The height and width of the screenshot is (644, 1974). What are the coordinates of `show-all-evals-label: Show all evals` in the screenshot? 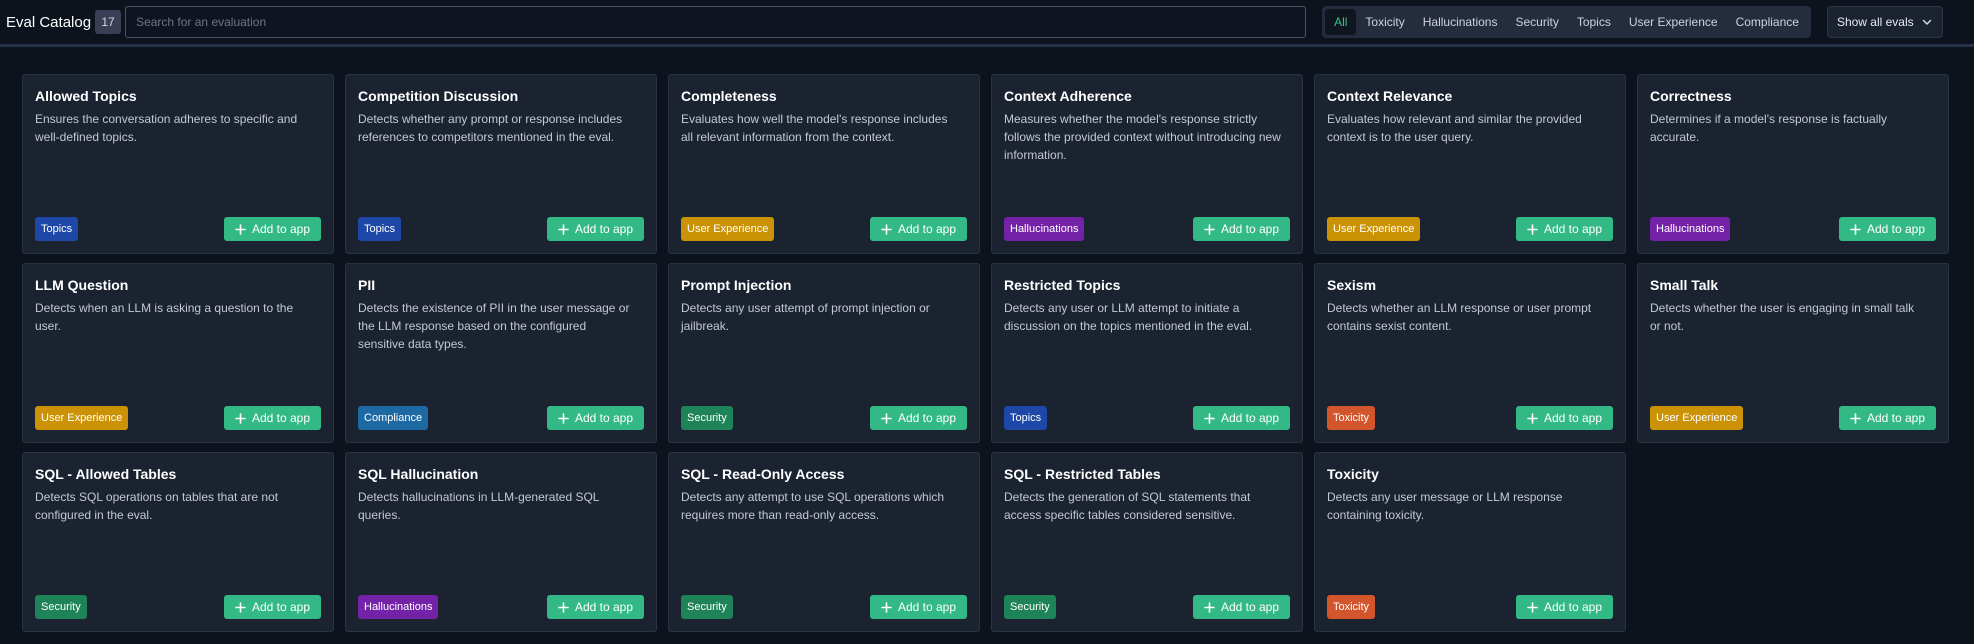 It's located at (1875, 22).